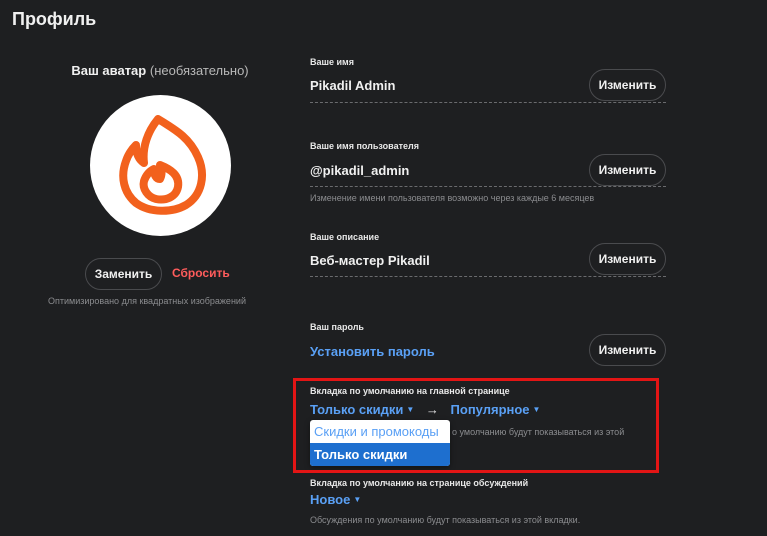  What do you see at coordinates (360, 170) in the screenshot?
I see `username-value: @pikadil_admin` at bounding box center [360, 170].